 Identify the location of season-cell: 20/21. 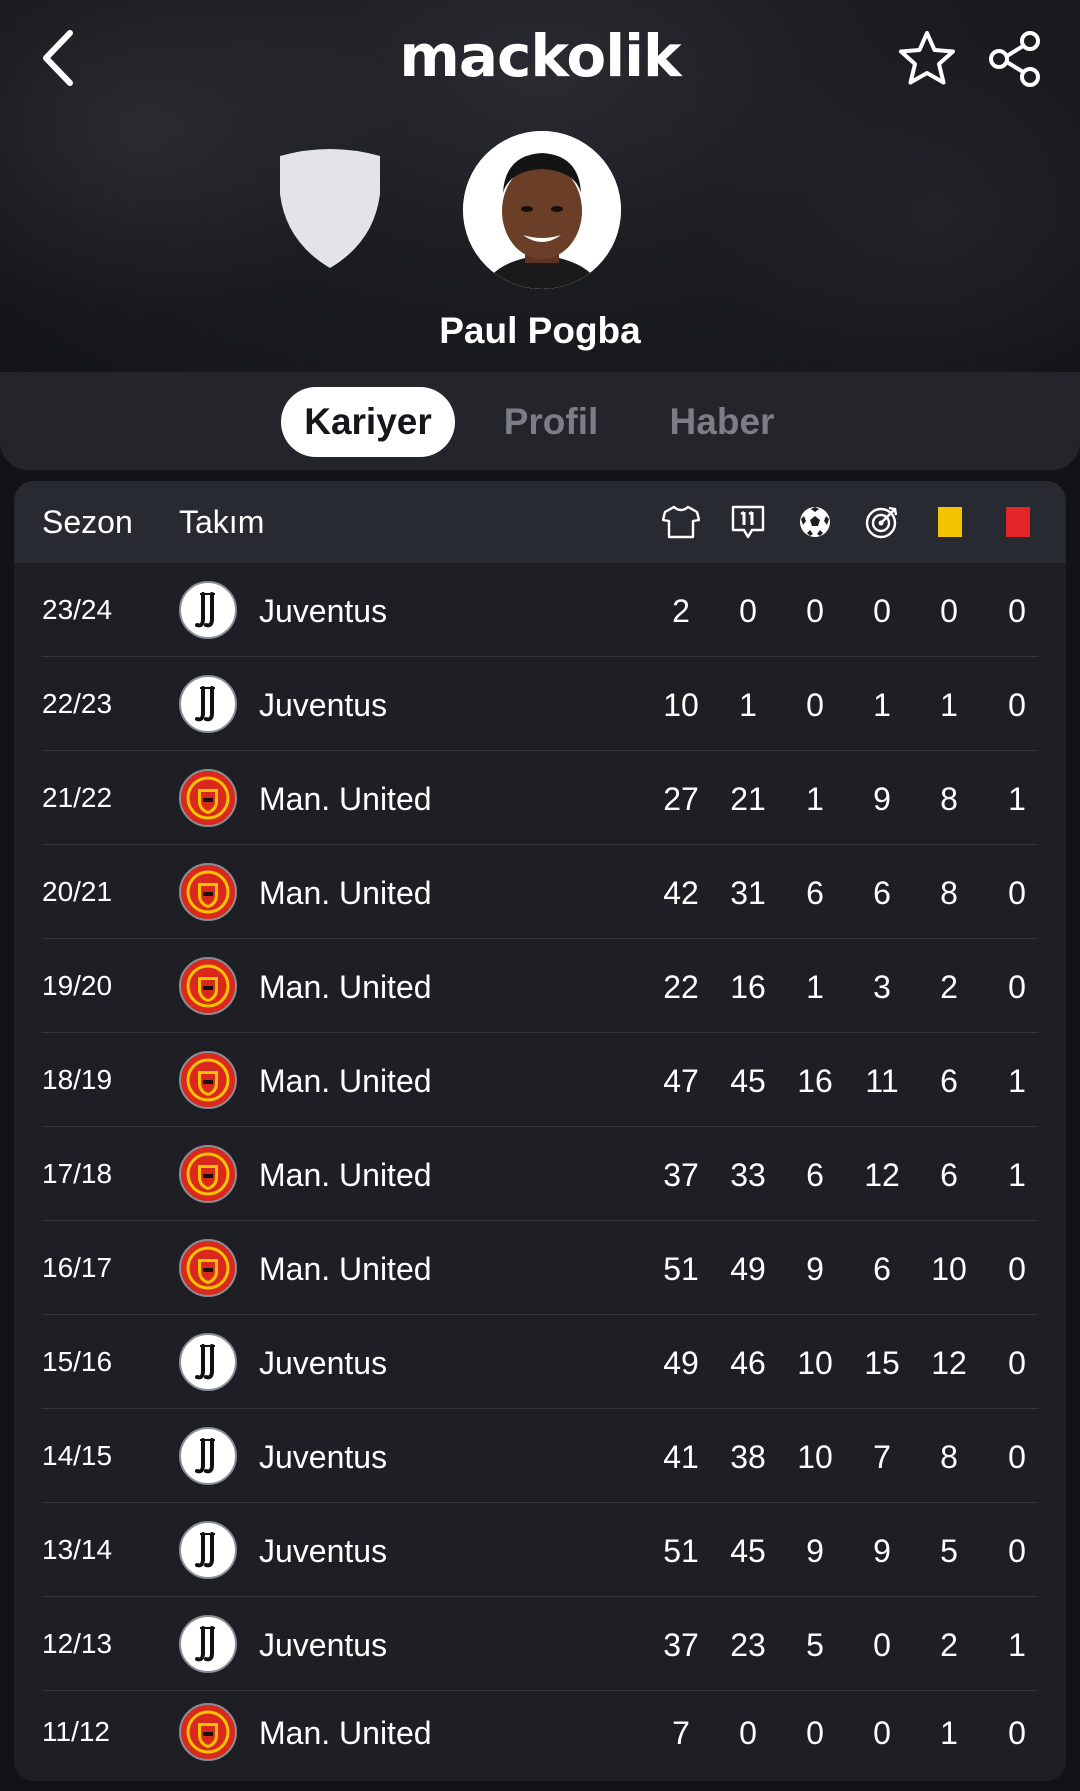
(77, 891).